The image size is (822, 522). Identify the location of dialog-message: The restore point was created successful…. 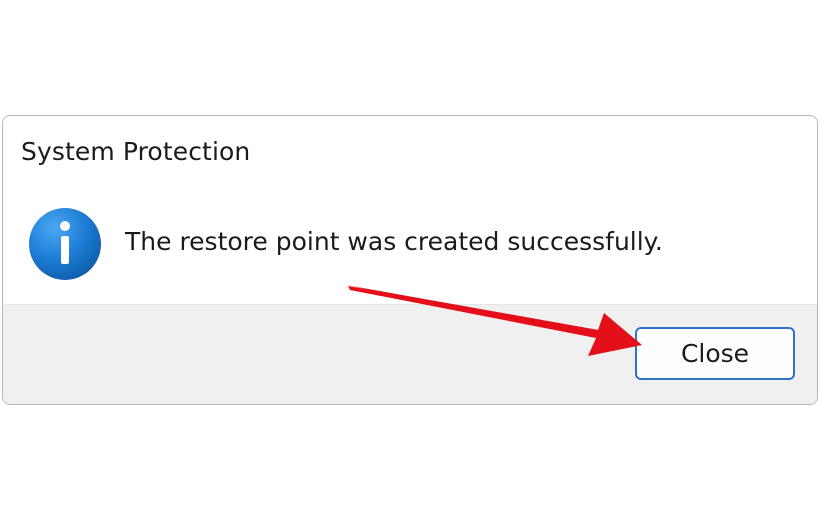
(394, 241).